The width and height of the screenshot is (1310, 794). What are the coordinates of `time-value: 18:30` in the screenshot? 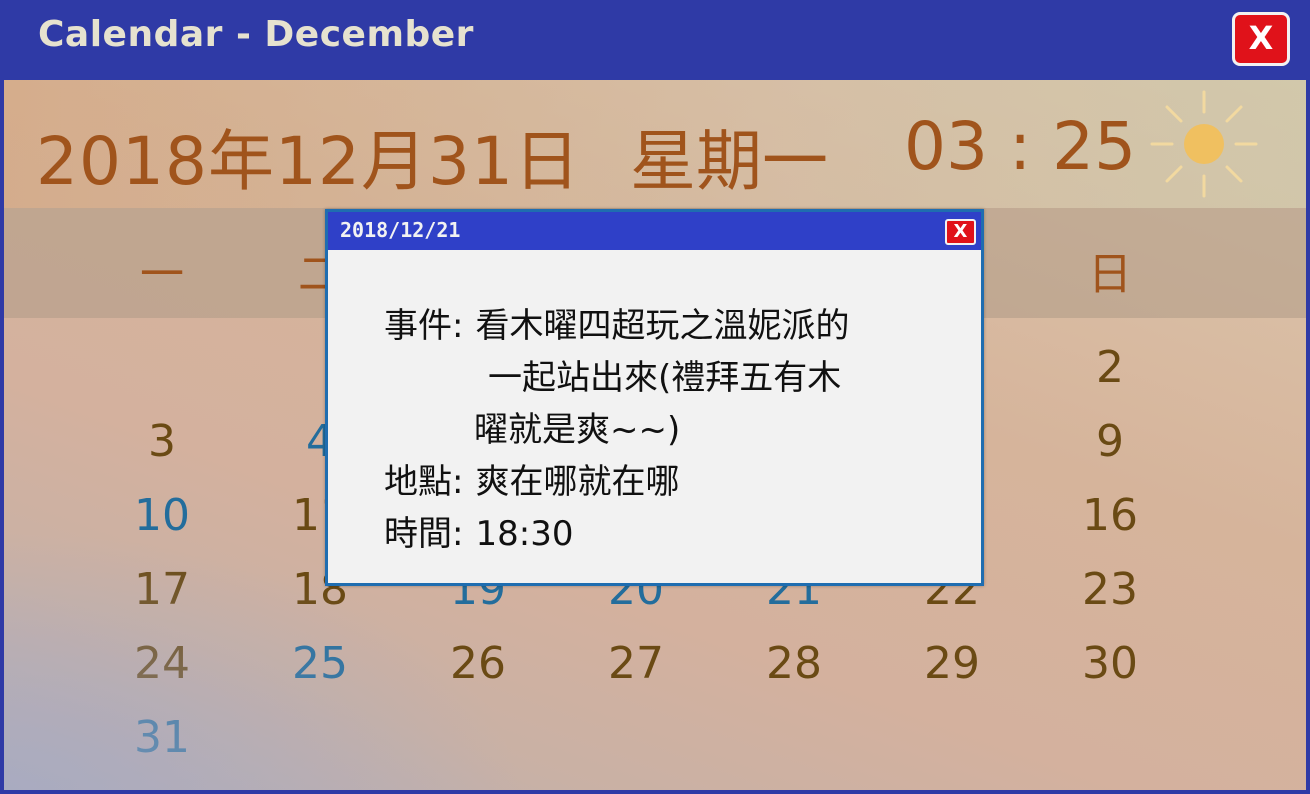 It's located at (524, 534).